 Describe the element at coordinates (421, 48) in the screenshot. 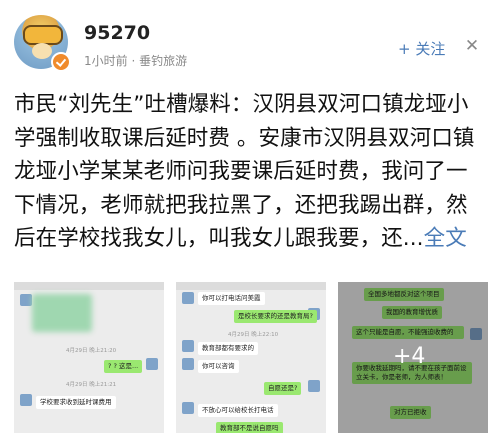

I see `follow-button: + 关注` at that location.